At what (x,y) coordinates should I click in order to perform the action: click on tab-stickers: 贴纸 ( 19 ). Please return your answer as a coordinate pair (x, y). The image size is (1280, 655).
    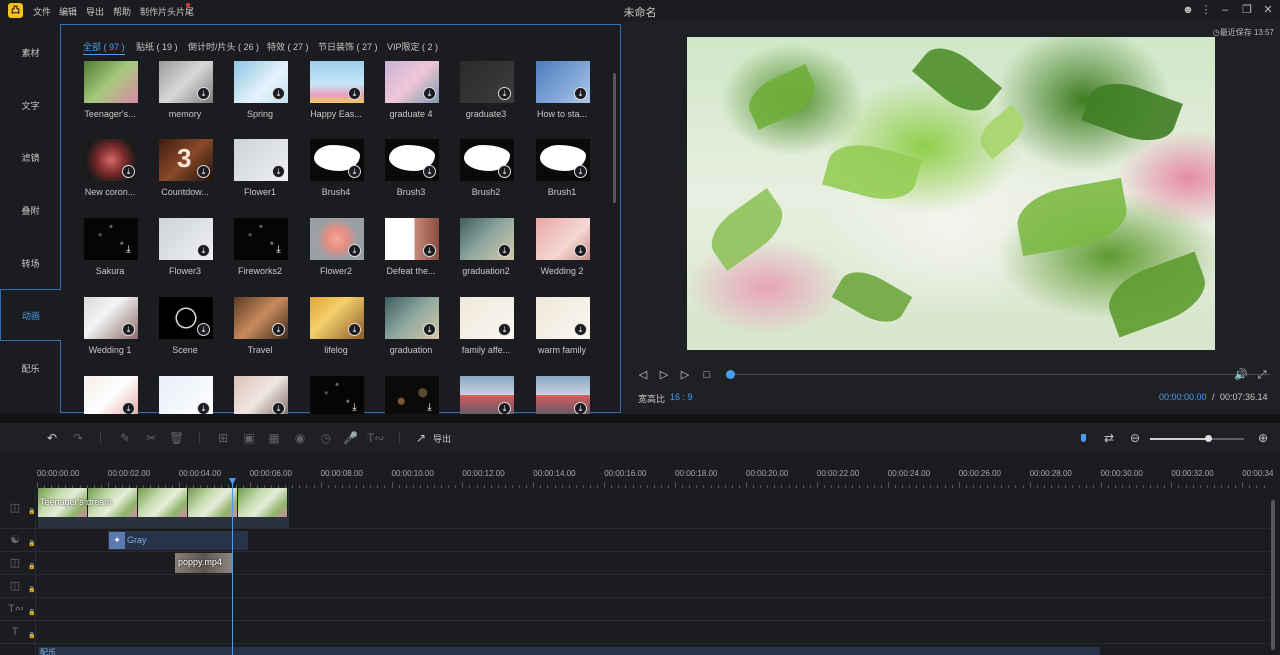
    Looking at the image, I should click on (157, 46).